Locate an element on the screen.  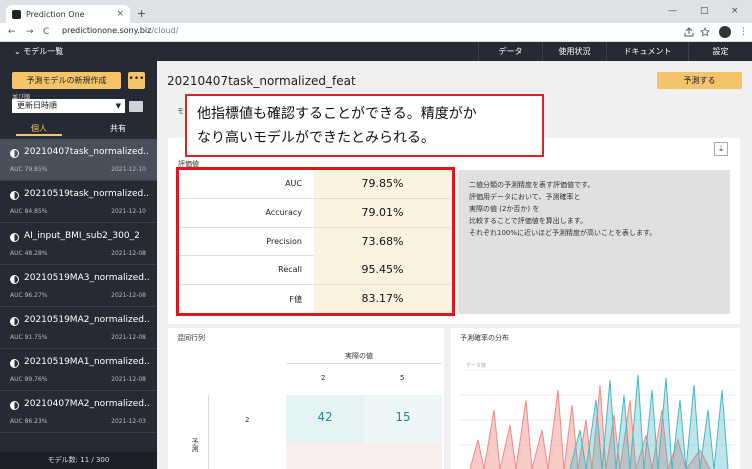
tab-close-icon: × is located at coordinates (120, 14).